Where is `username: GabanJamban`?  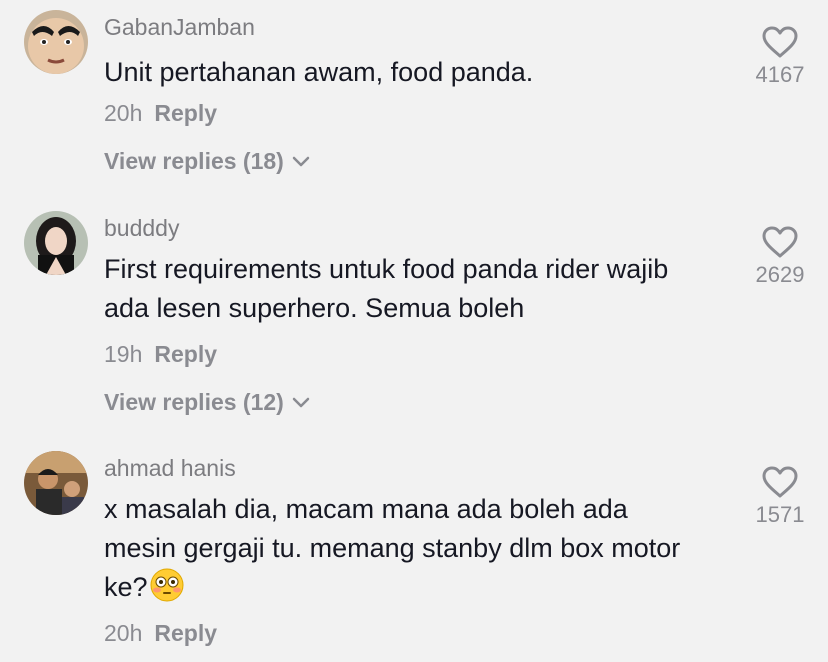 username: GabanJamban is located at coordinates (179, 27).